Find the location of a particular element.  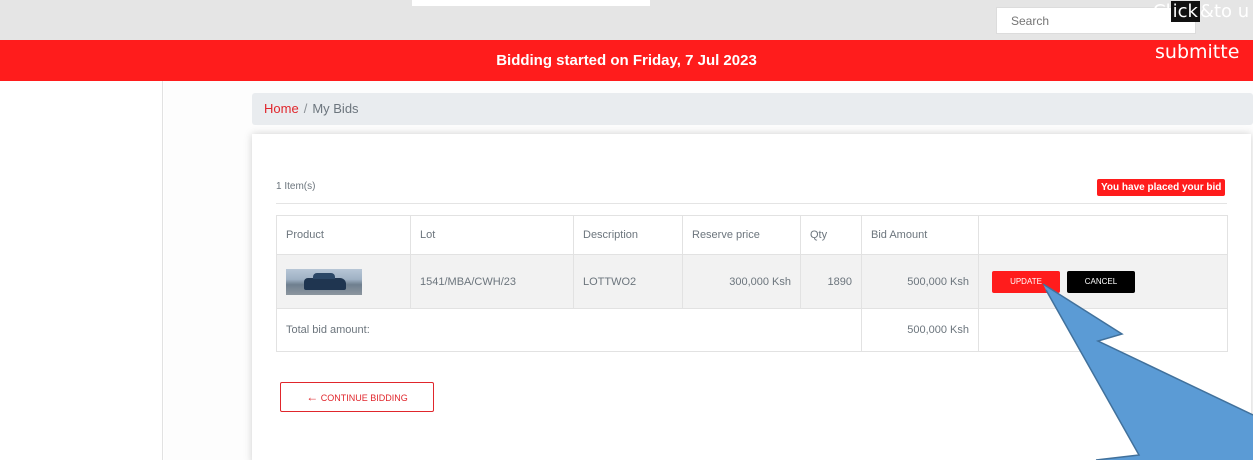

qty-cell: 1890 is located at coordinates (831, 281).